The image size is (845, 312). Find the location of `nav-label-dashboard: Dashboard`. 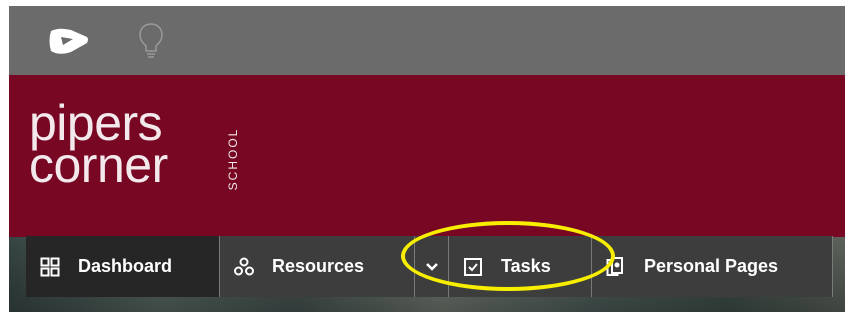

nav-label-dashboard: Dashboard is located at coordinates (125, 266).